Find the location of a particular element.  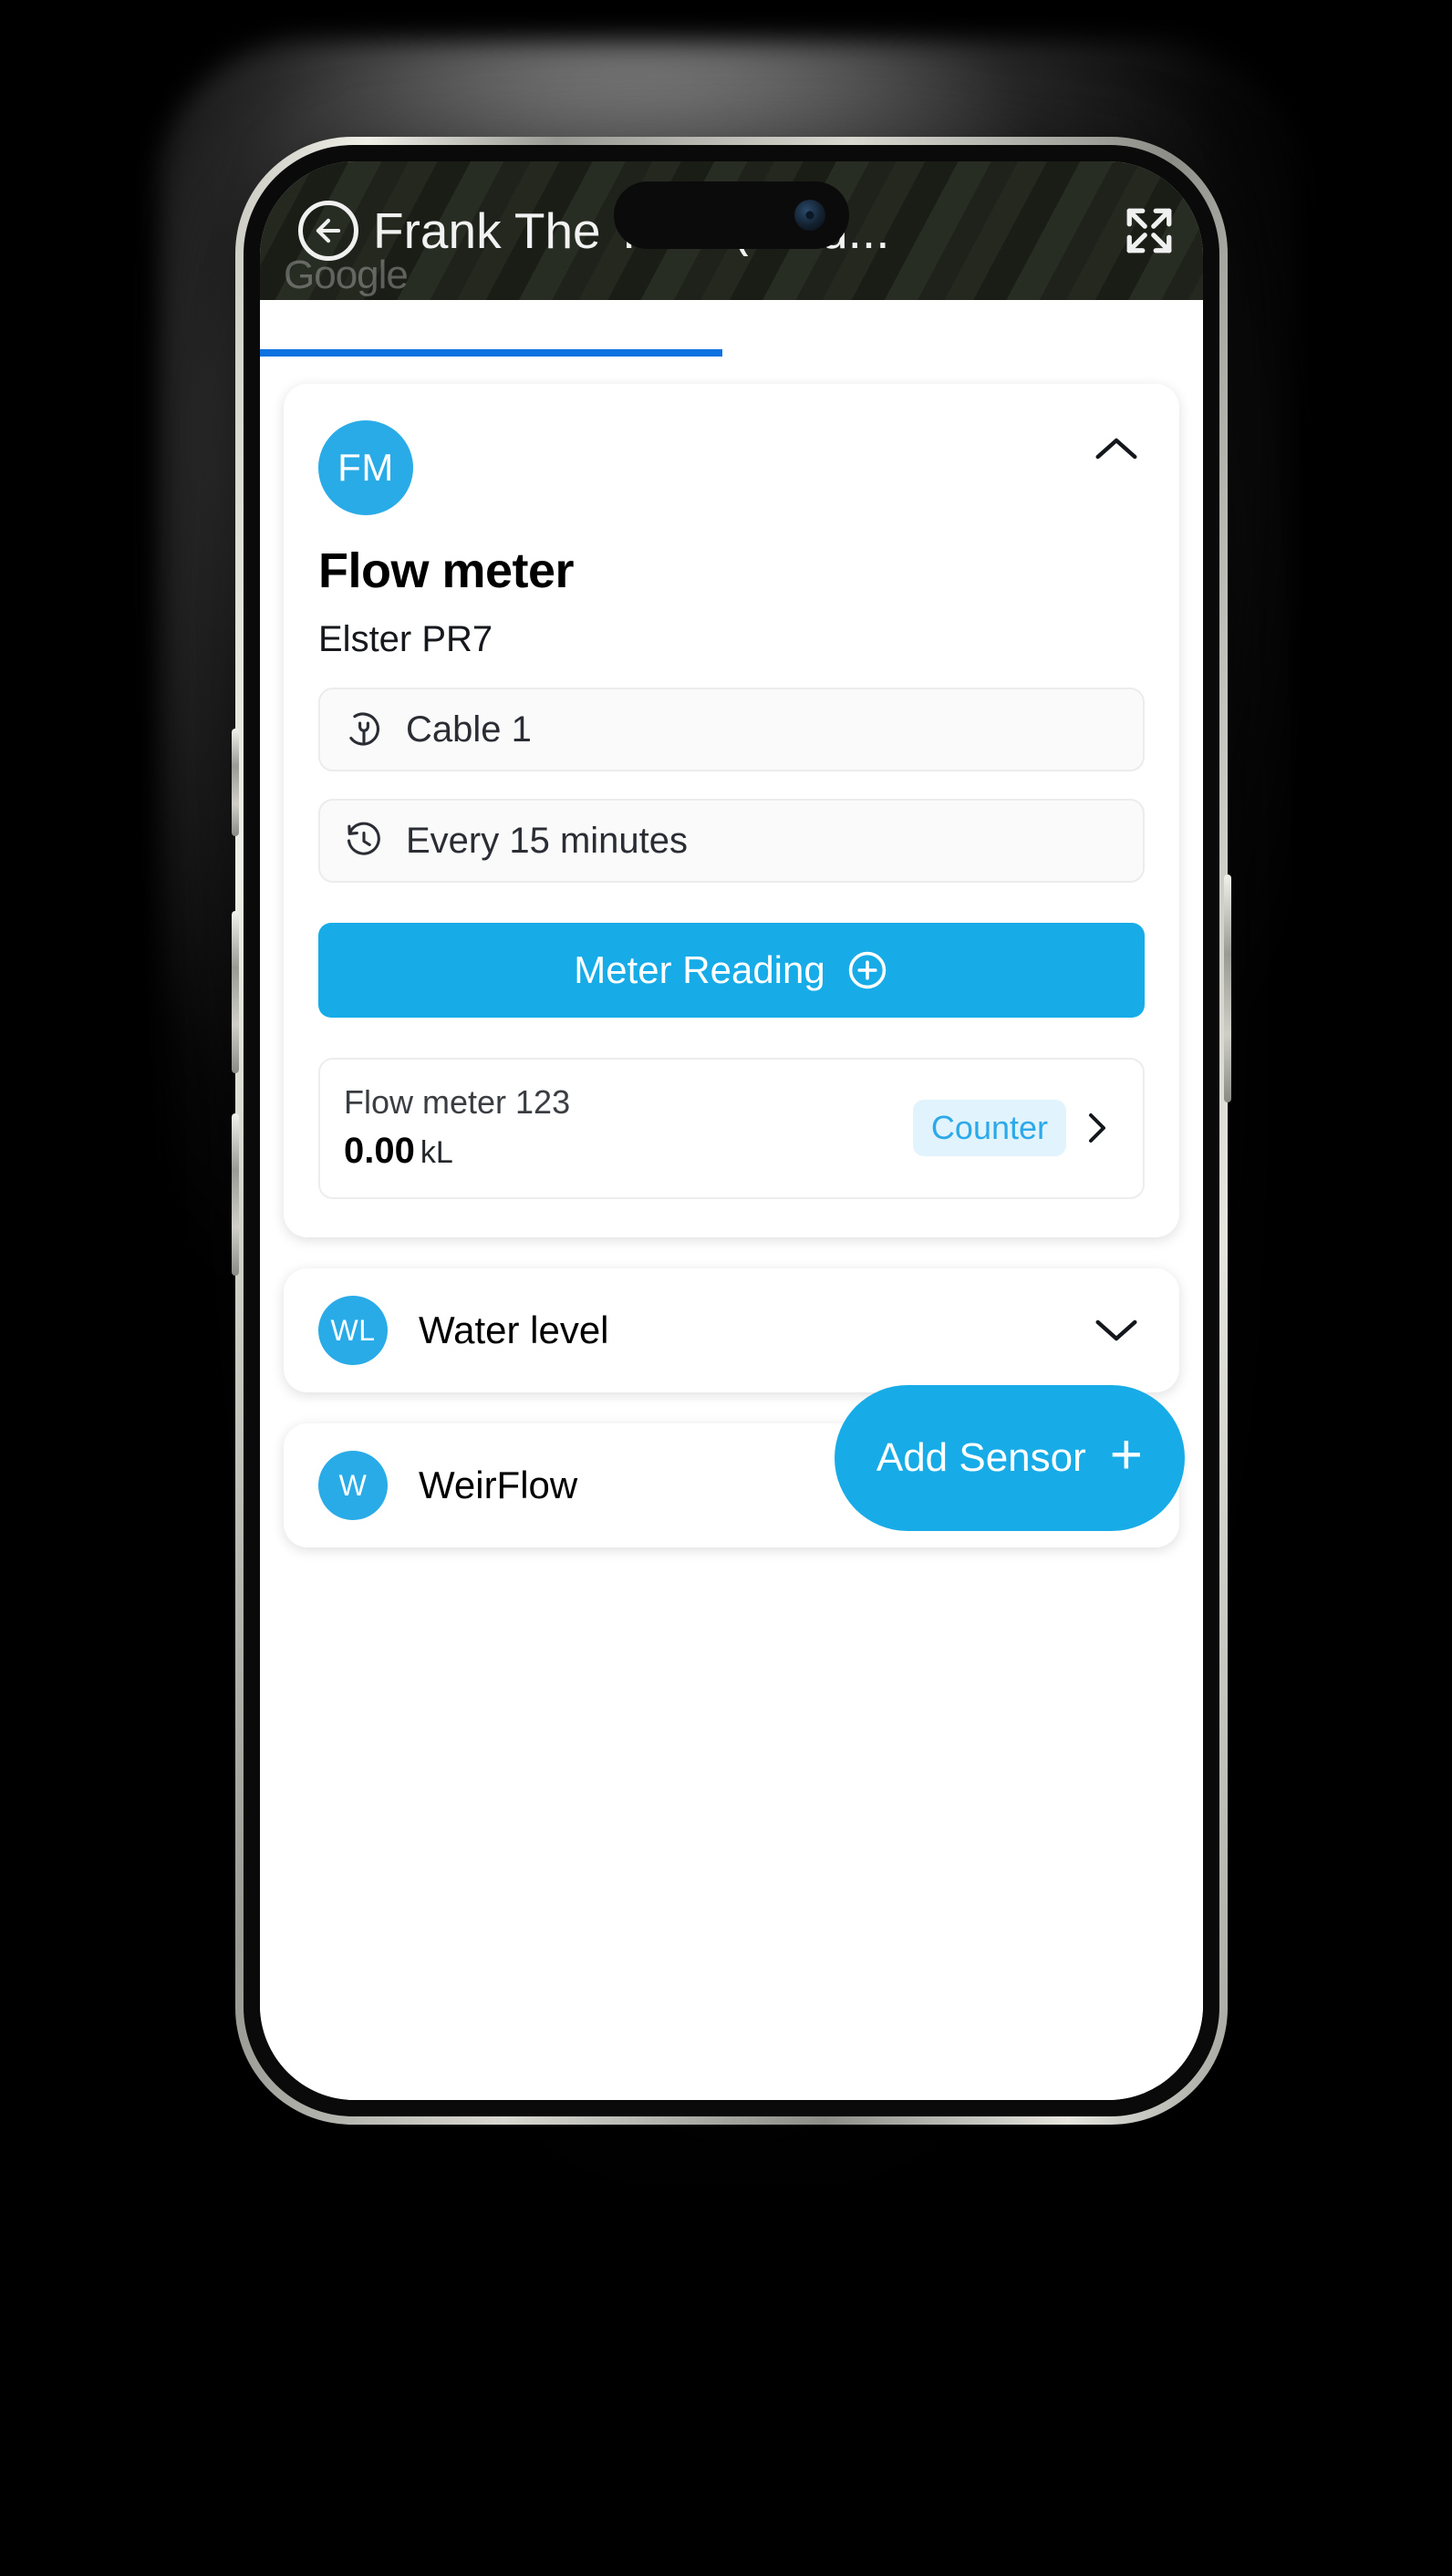

reading-value: 0.00 is located at coordinates (379, 1151).